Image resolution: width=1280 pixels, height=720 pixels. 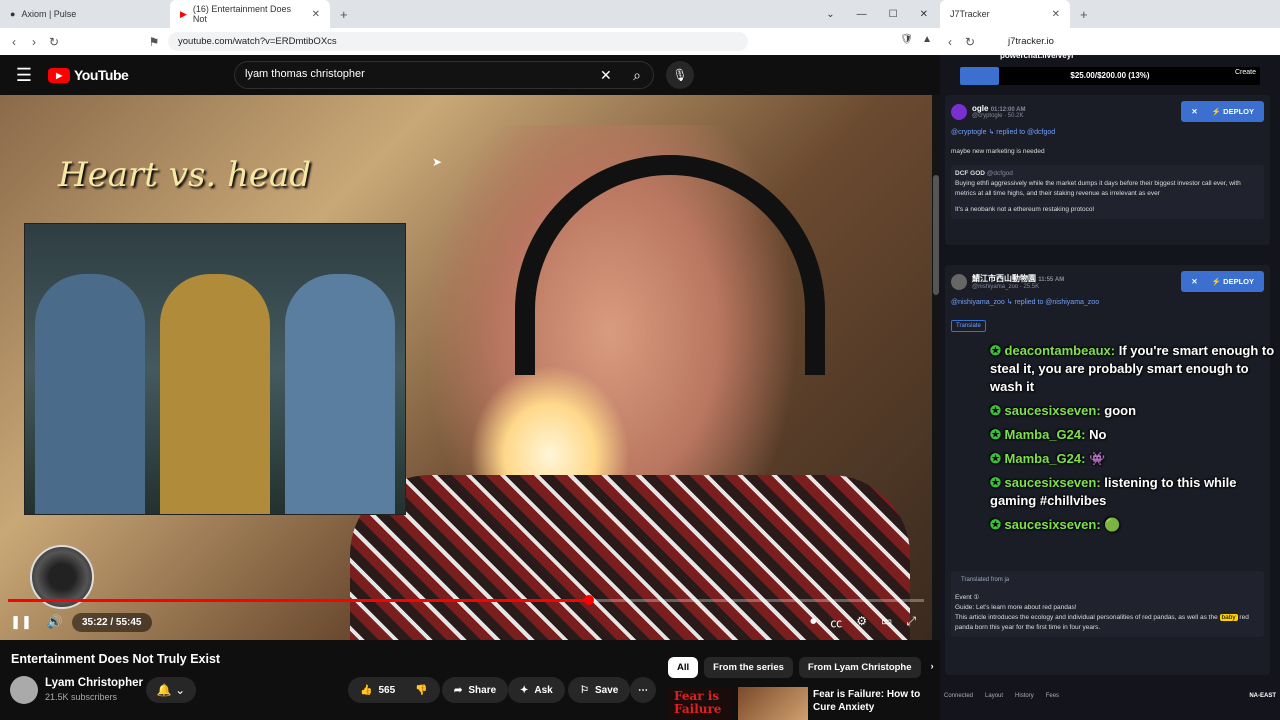 I want to click on badge-icon: ✪, so click(x=995, y=458).